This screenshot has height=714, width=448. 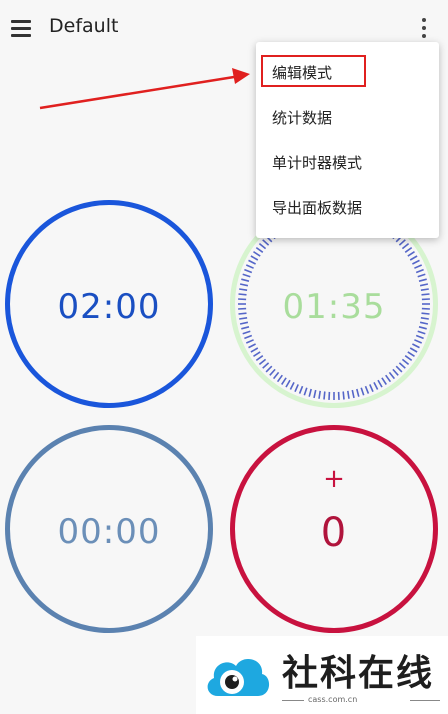 I want to click on cloud-logo-icon, so click(x=238, y=677).